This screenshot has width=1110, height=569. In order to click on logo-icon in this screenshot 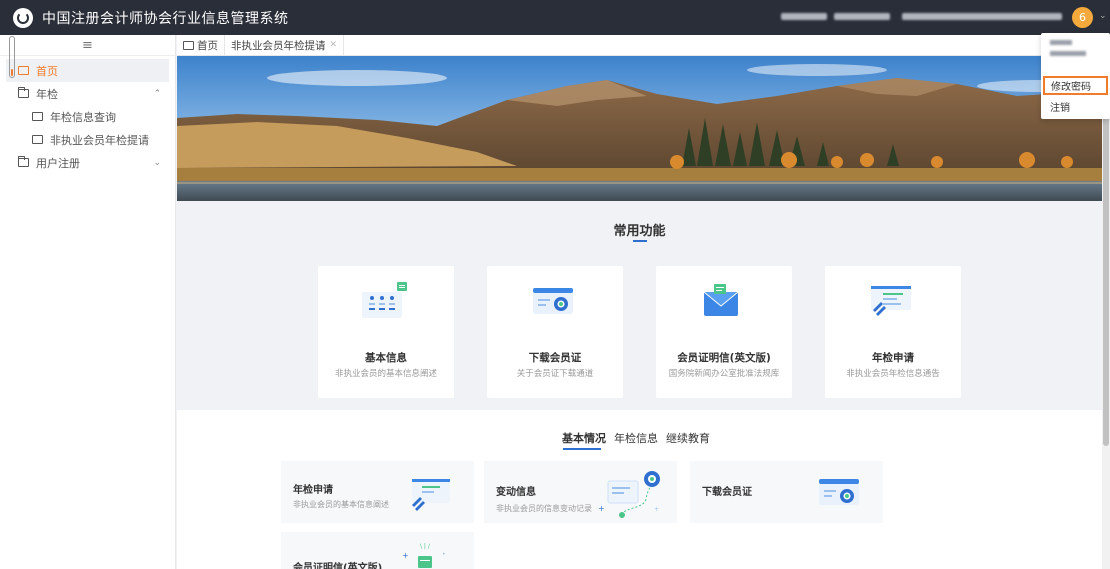, I will do `click(23, 17)`.